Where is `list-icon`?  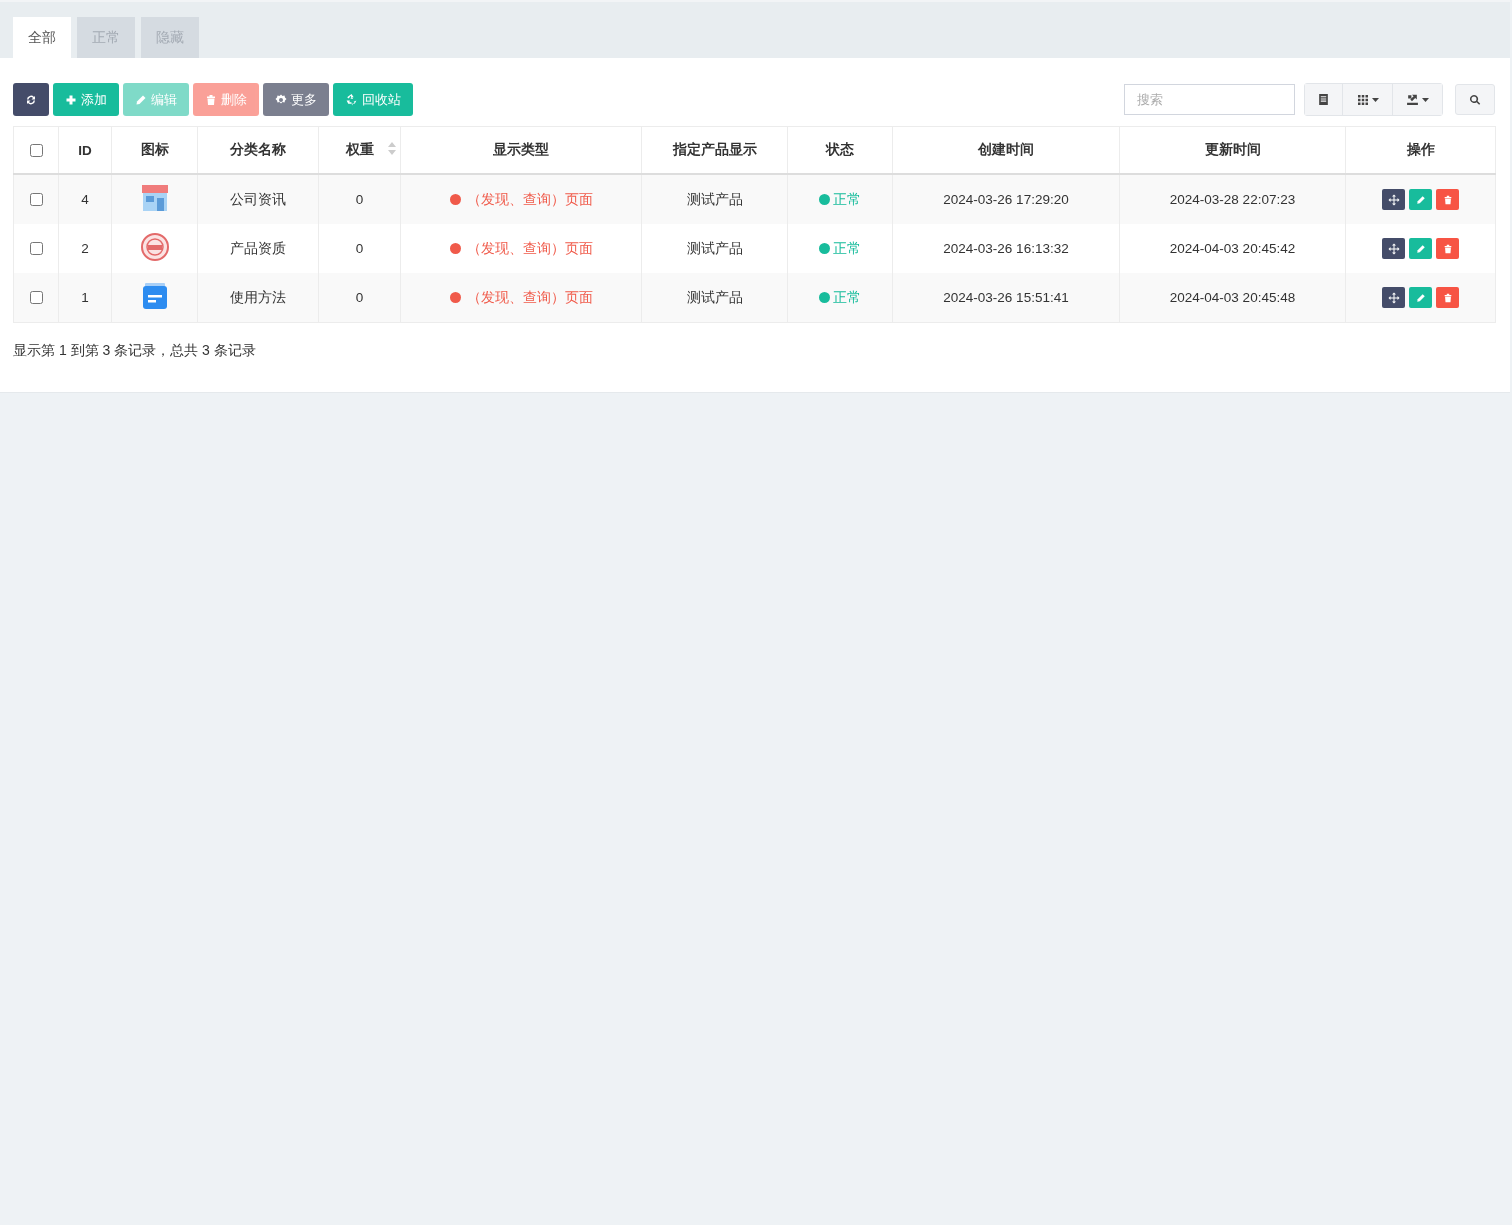 list-icon is located at coordinates (1323, 99).